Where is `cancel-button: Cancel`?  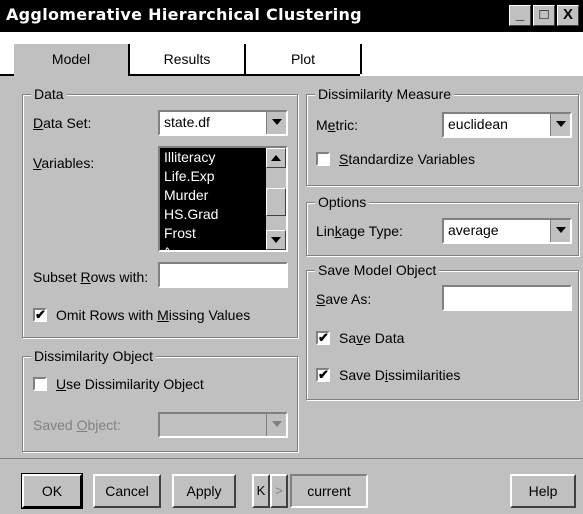
cancel-button: Cancel is located at coordinates (127, 491).